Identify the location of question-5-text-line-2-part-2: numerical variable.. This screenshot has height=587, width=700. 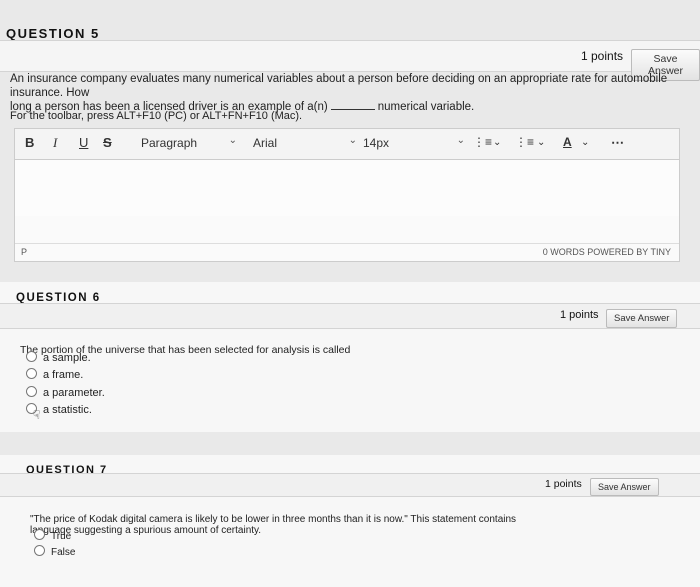
(426, 107).